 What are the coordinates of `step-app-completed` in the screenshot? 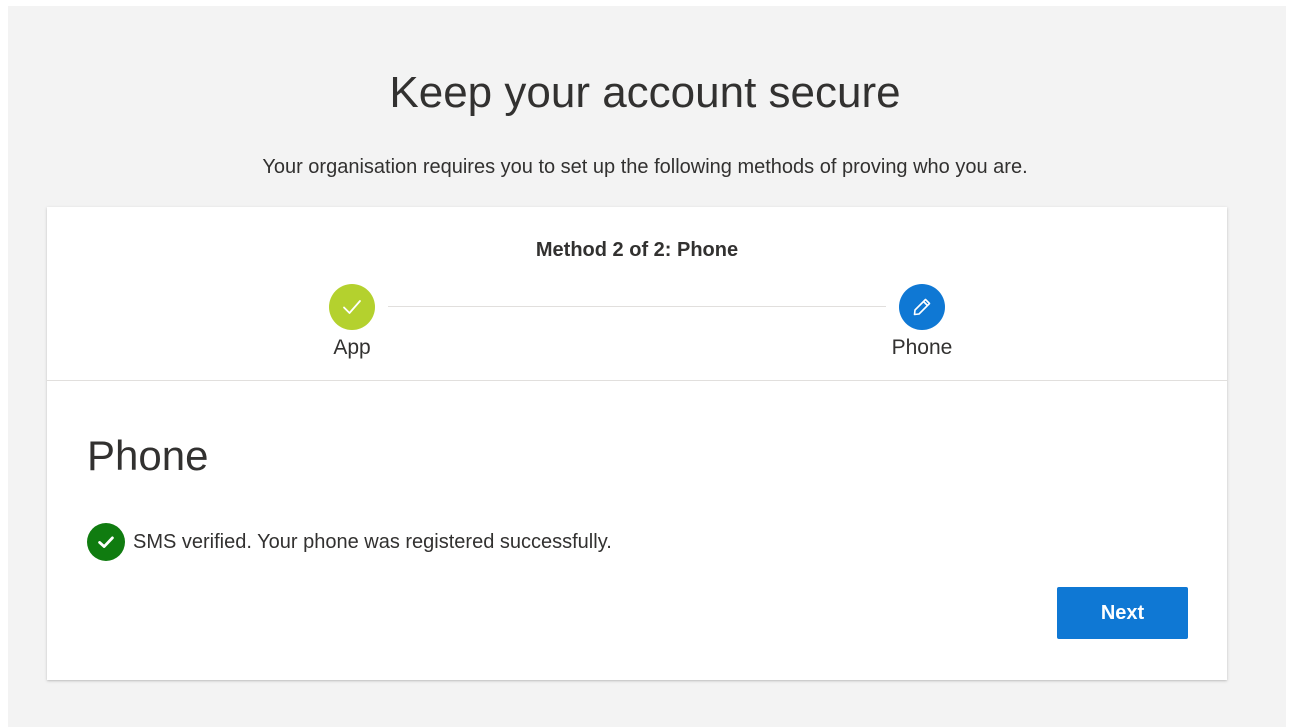 It's located at (352, 307).